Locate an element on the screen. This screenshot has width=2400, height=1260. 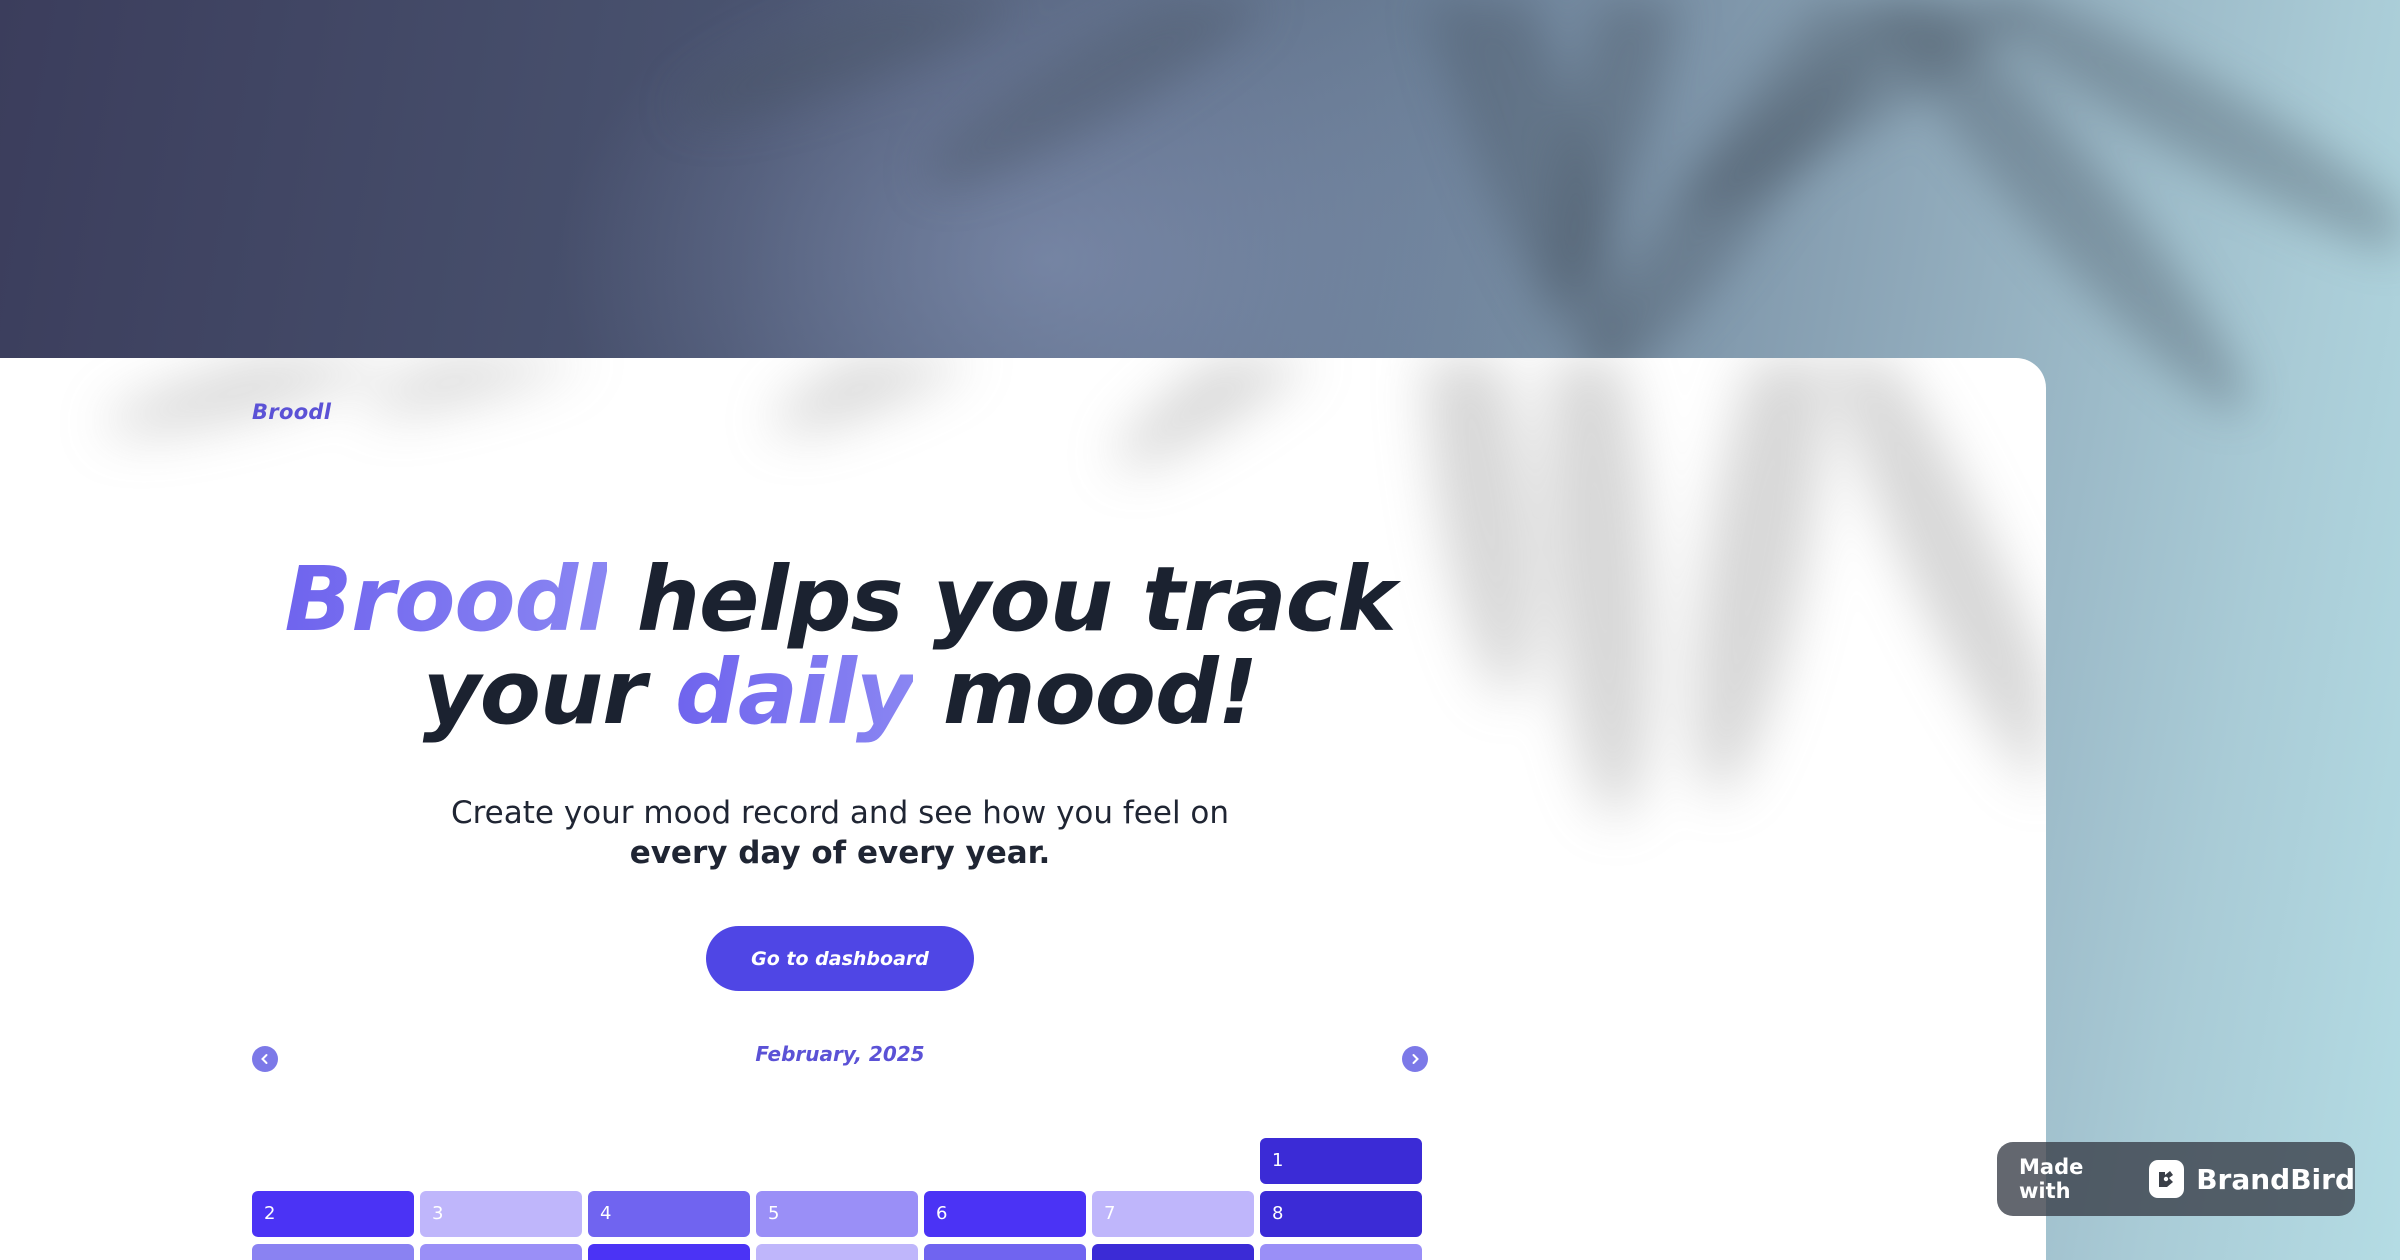
hero-brand-word: Broodl is located at coordinates (445, 599).